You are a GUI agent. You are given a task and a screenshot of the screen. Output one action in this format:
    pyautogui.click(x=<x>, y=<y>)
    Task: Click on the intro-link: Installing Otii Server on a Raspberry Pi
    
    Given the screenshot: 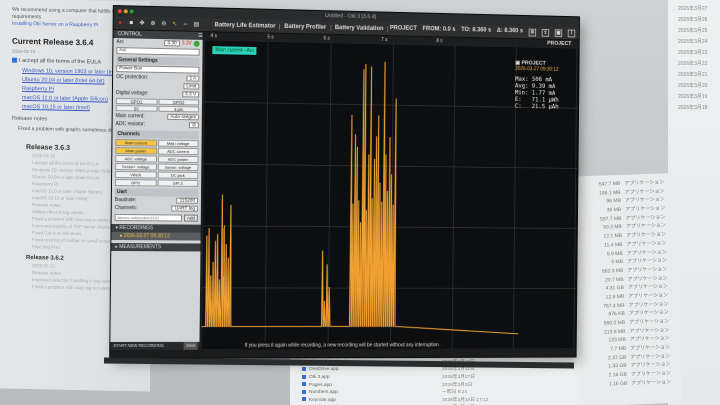 What is the action you would take?
    pyautogui.click(x=55, y=25)
    